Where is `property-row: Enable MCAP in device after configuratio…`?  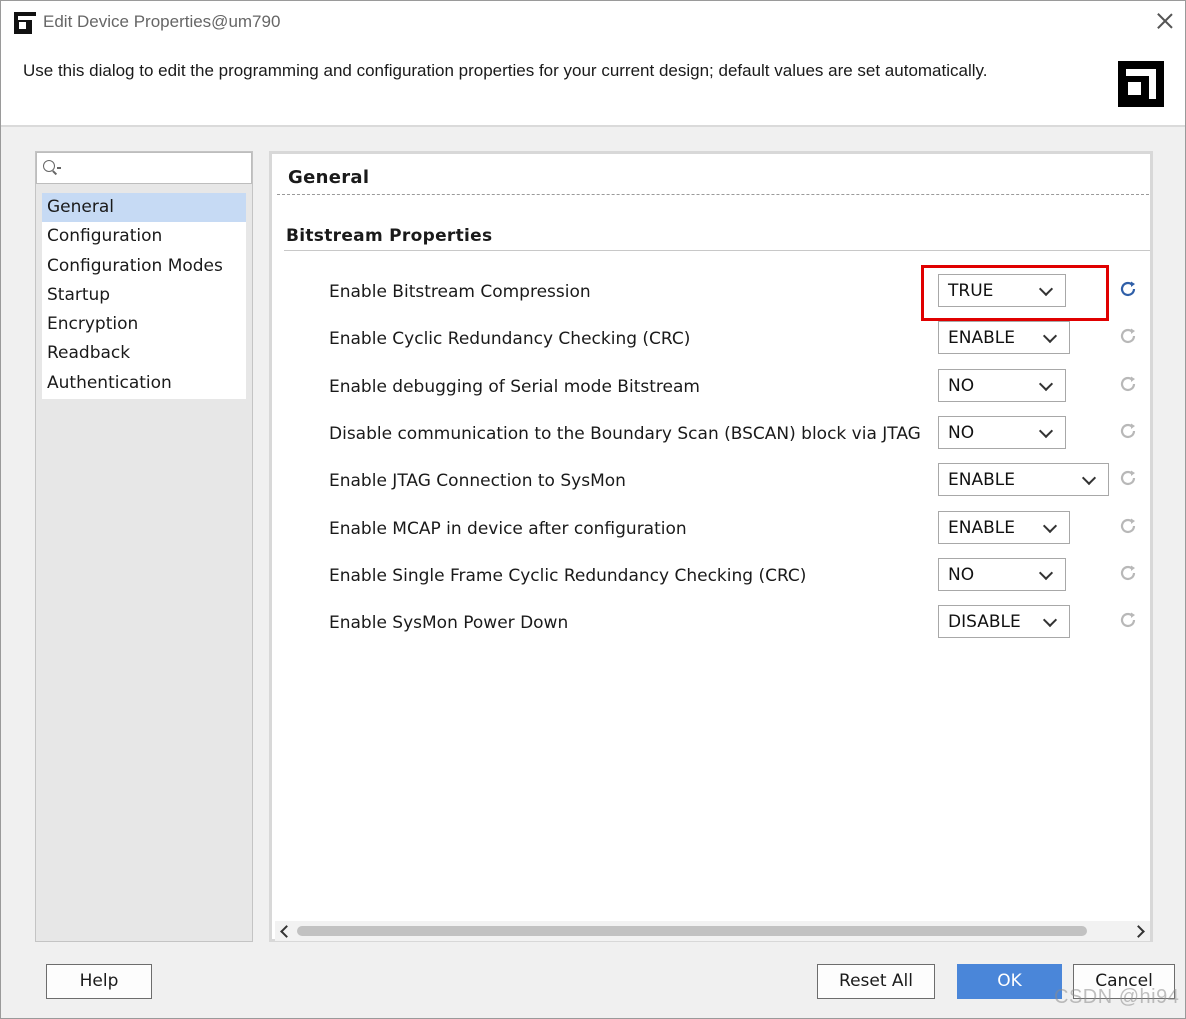
property-row: Enable MCAP in device after configuratio… is located at coordinates (711, 529).